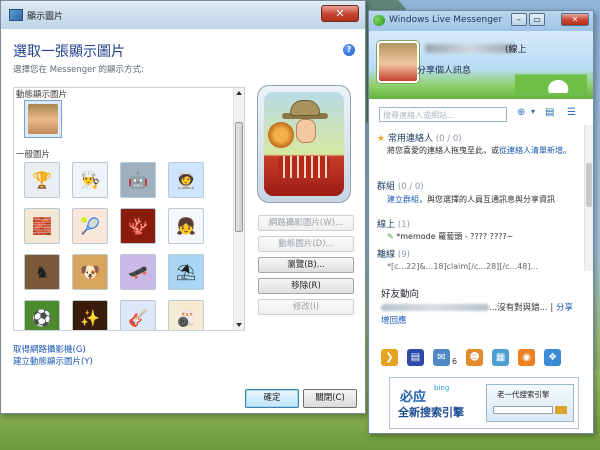 This screenshot has height=450, width=600. Describe the element at coordinates (90, 272) in the screenshot. I see `picture-thumbnail: 🐶` at that location.